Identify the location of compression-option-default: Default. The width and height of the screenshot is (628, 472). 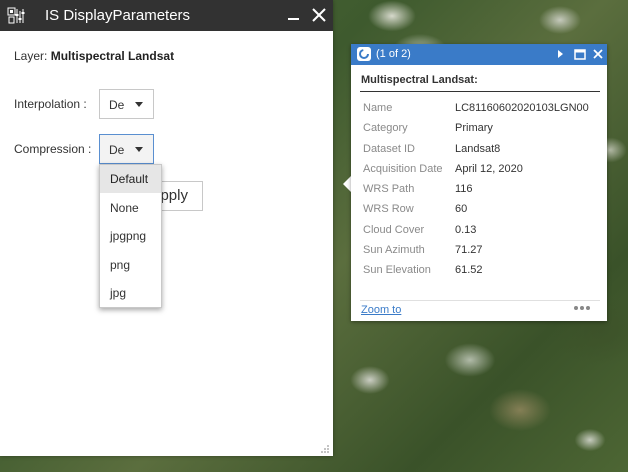
(130, 179).